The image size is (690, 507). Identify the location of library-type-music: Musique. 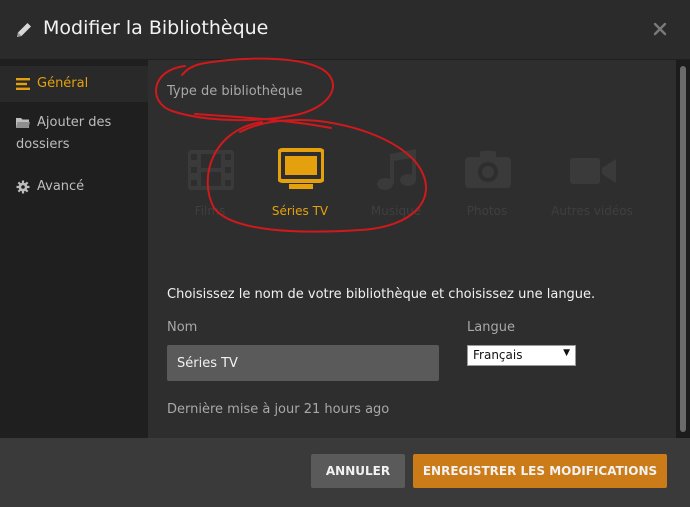
(396, 185).